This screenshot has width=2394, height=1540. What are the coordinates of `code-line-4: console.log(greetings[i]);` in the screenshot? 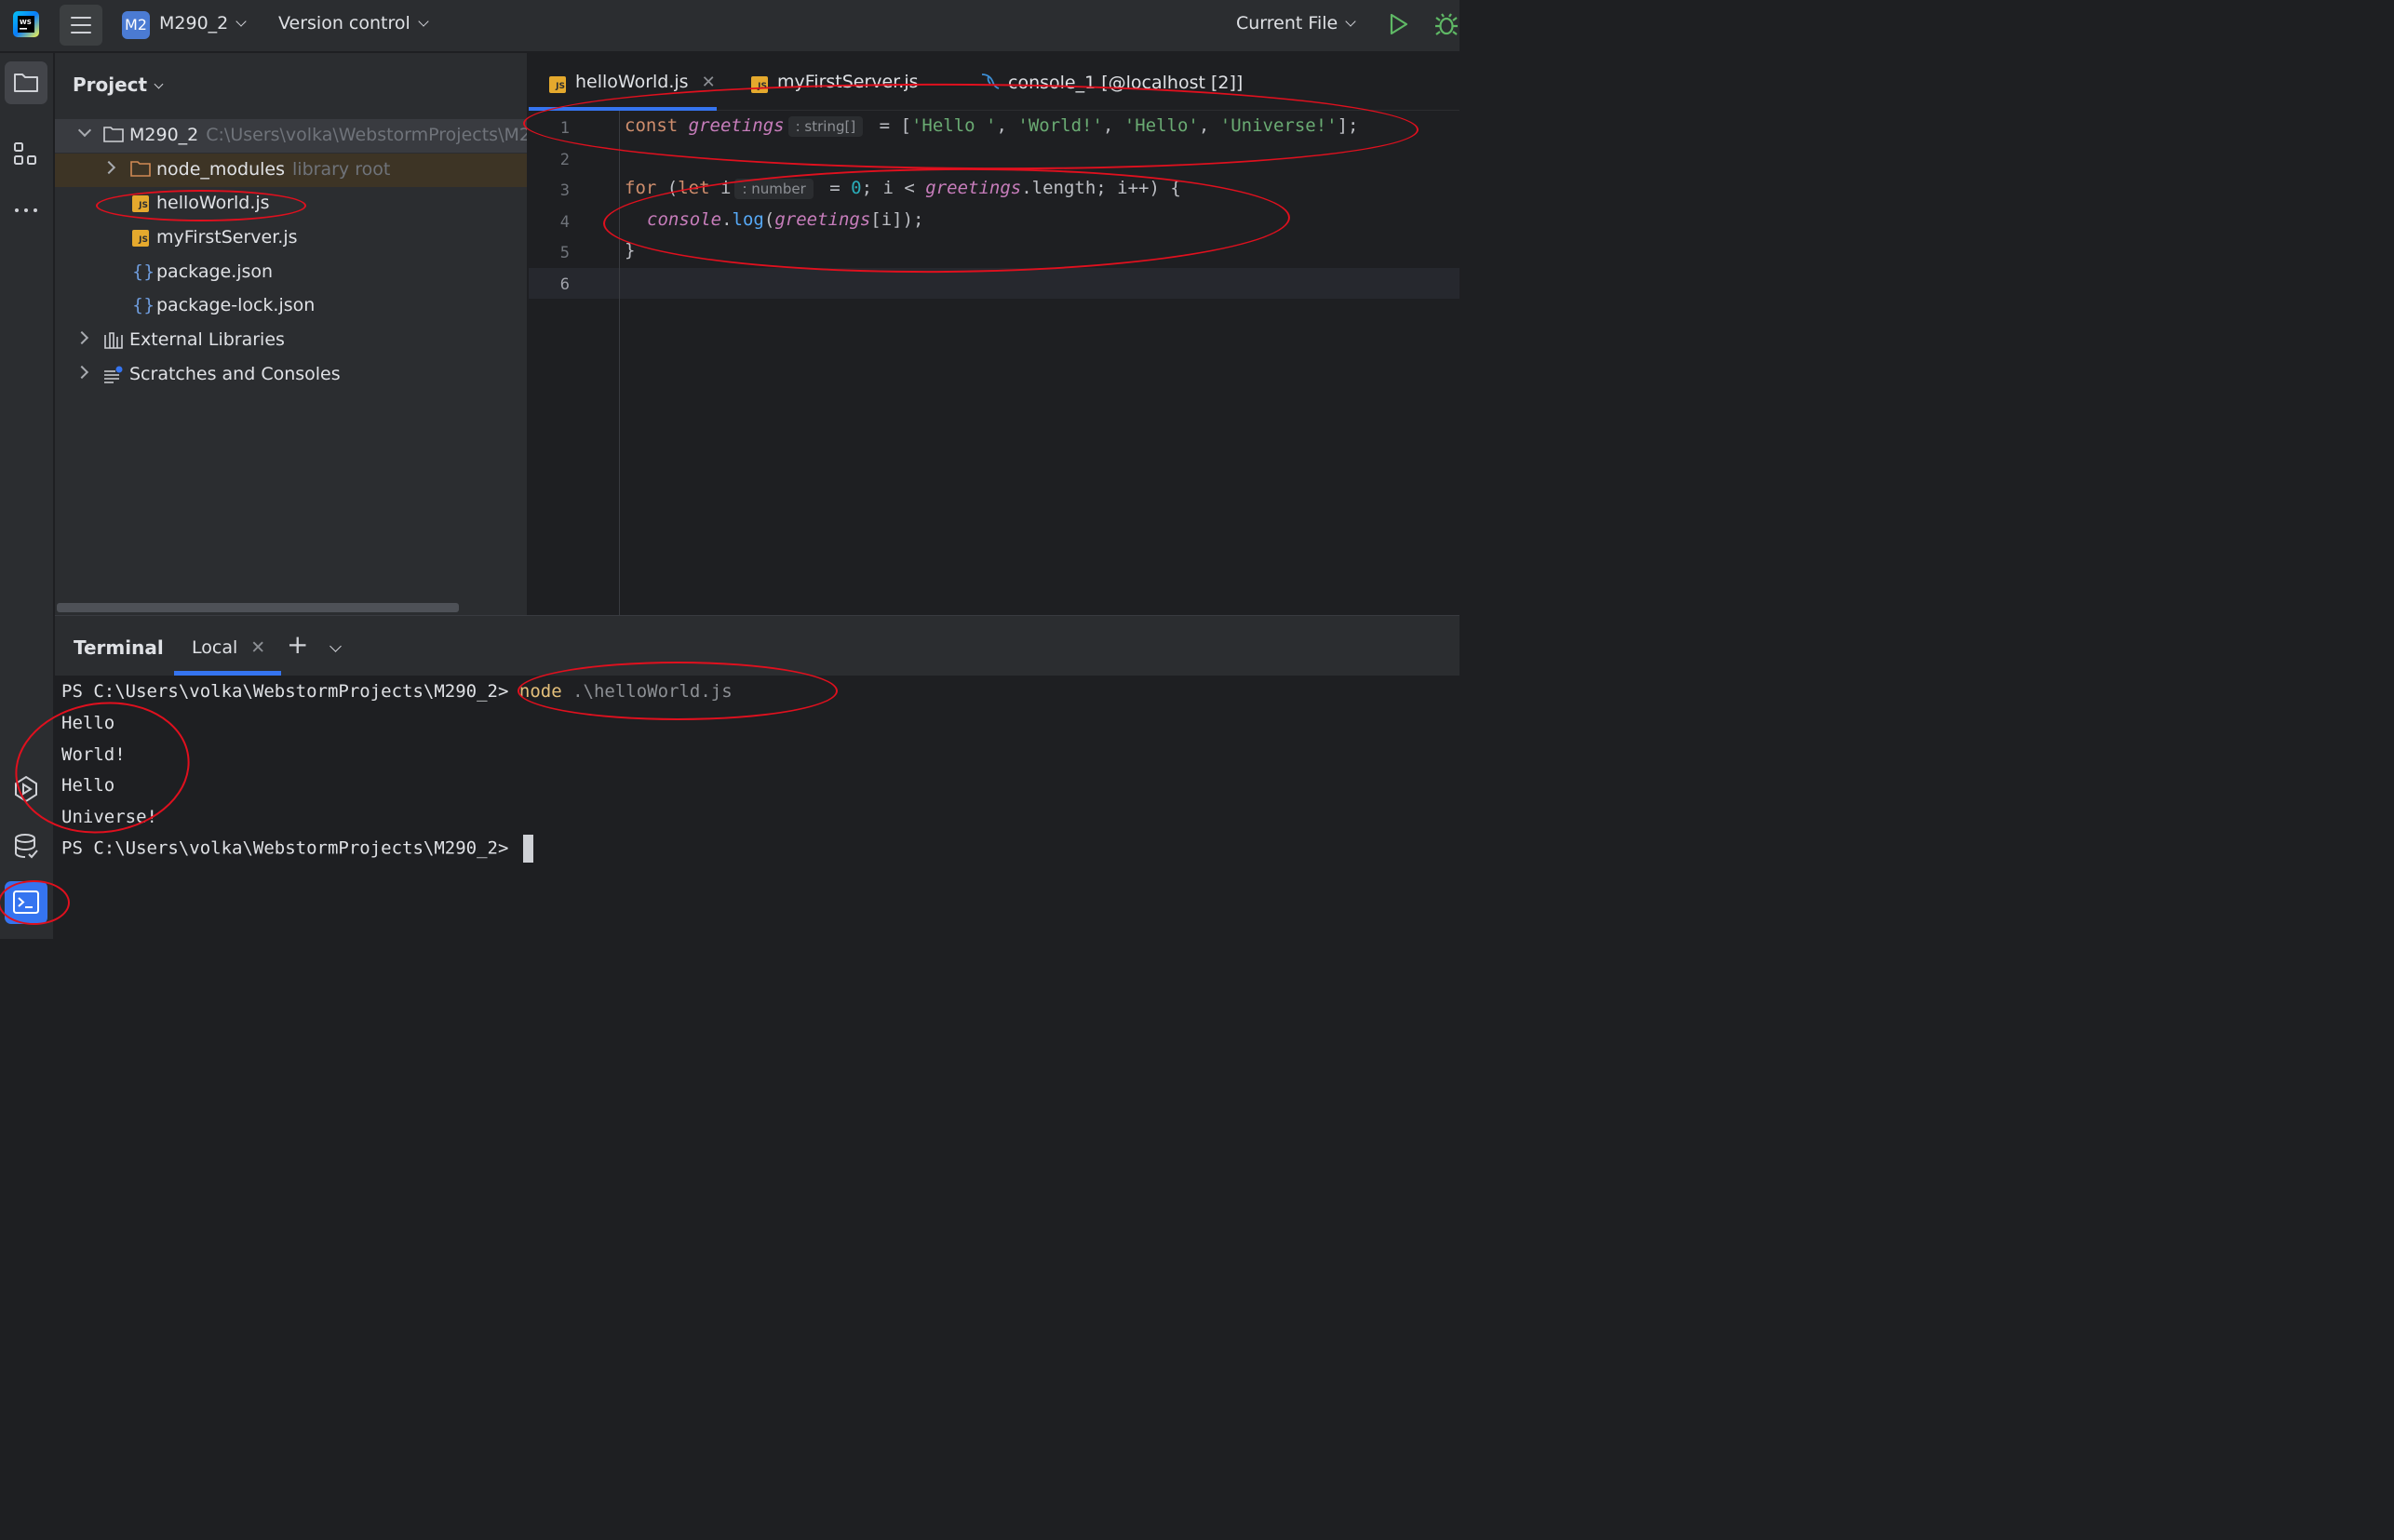 It's located at (785, 219).